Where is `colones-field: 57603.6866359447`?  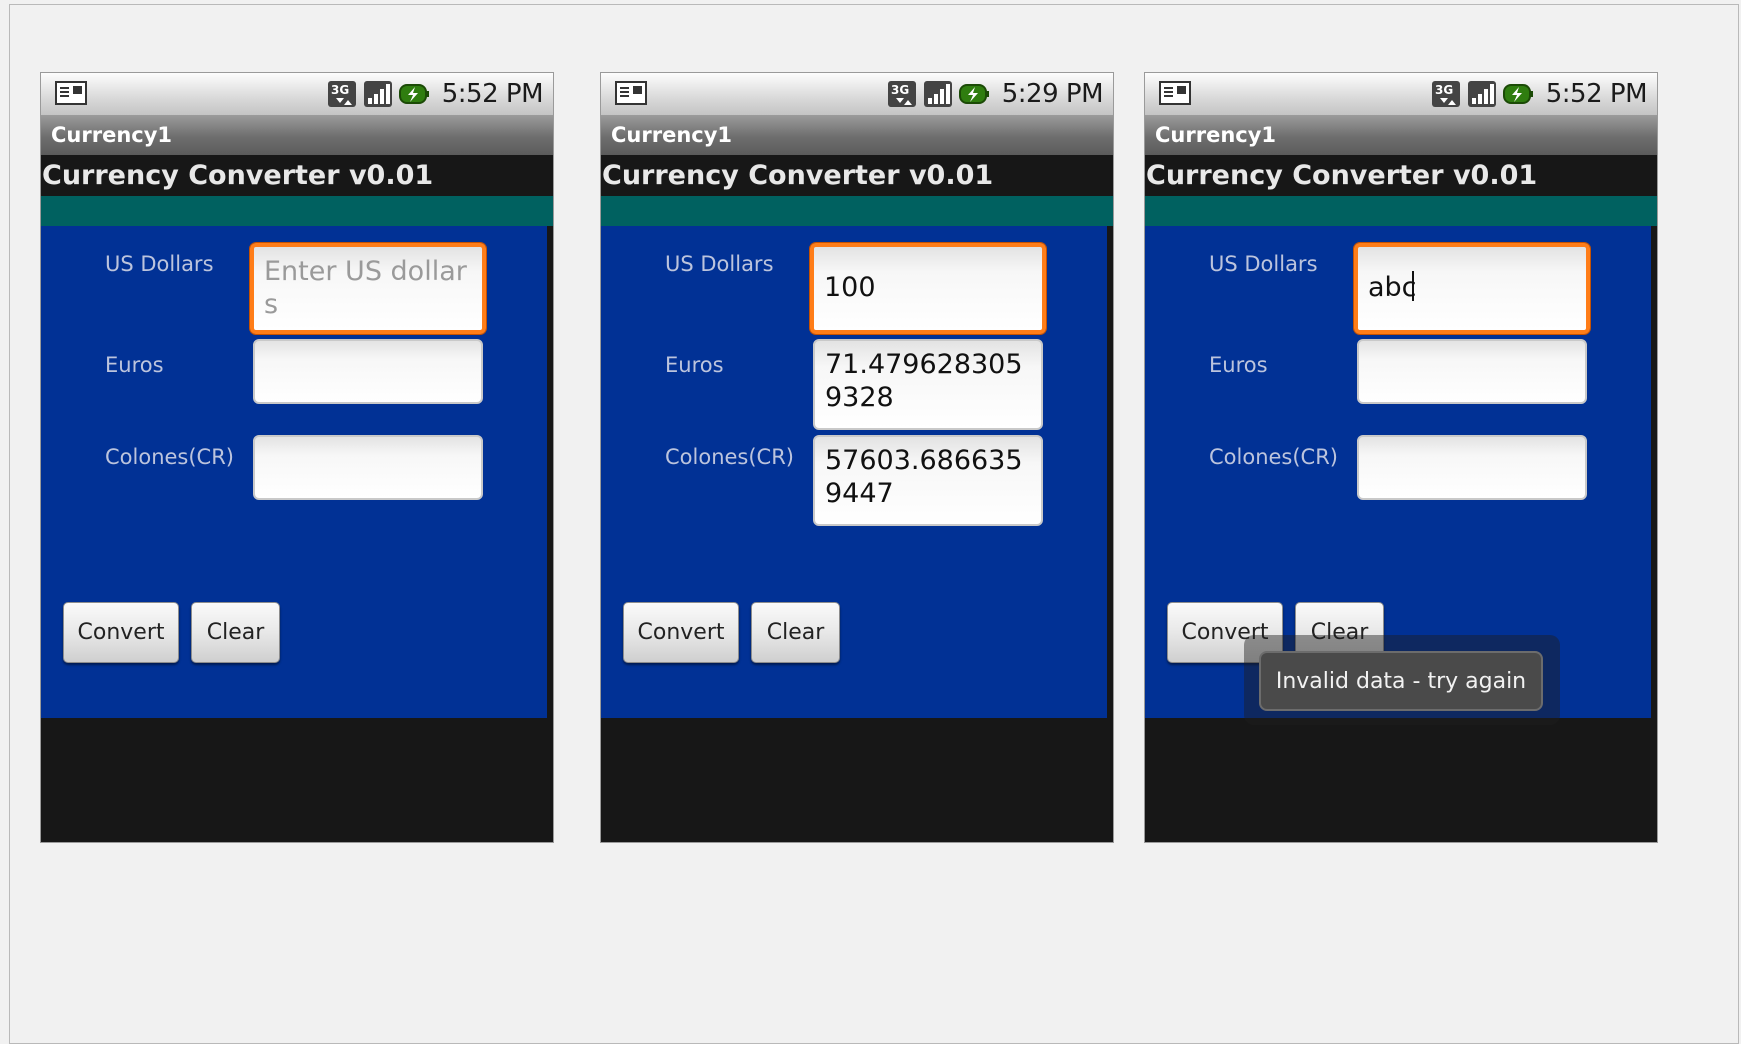
colones-field: 57603.6866359447 is located at coordinates (928, 480).